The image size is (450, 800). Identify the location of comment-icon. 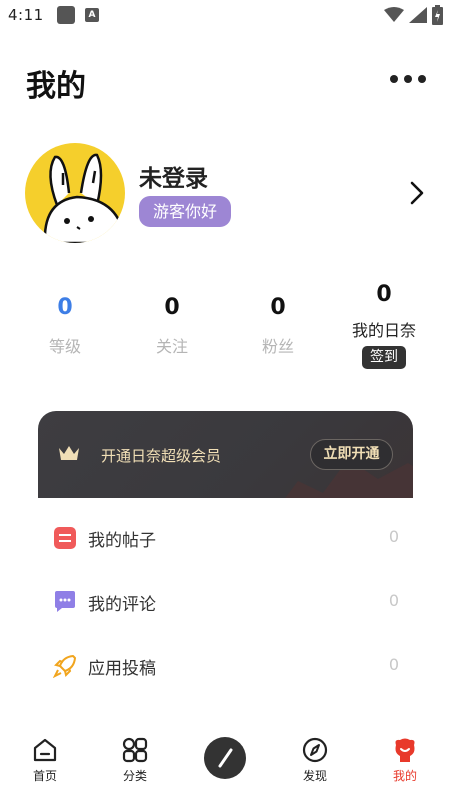
(65, 601).